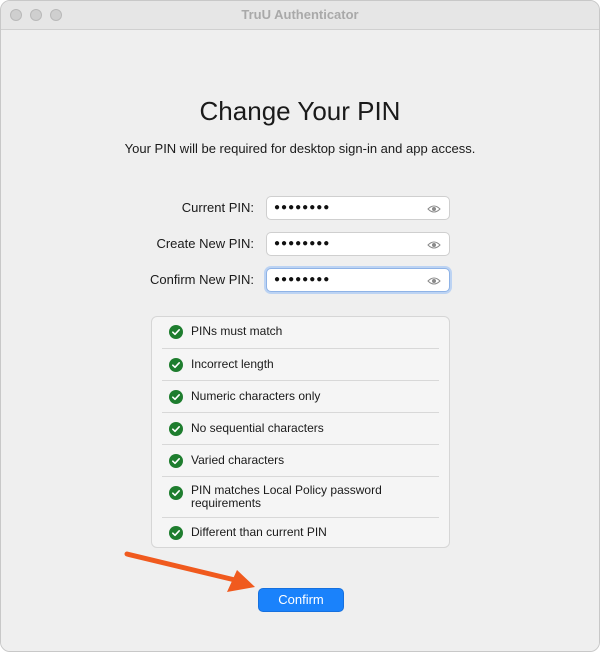 The height and width of the screenshot is (652, 600). I want to click on window-title: TruU Authenticator, so click(300, 14).